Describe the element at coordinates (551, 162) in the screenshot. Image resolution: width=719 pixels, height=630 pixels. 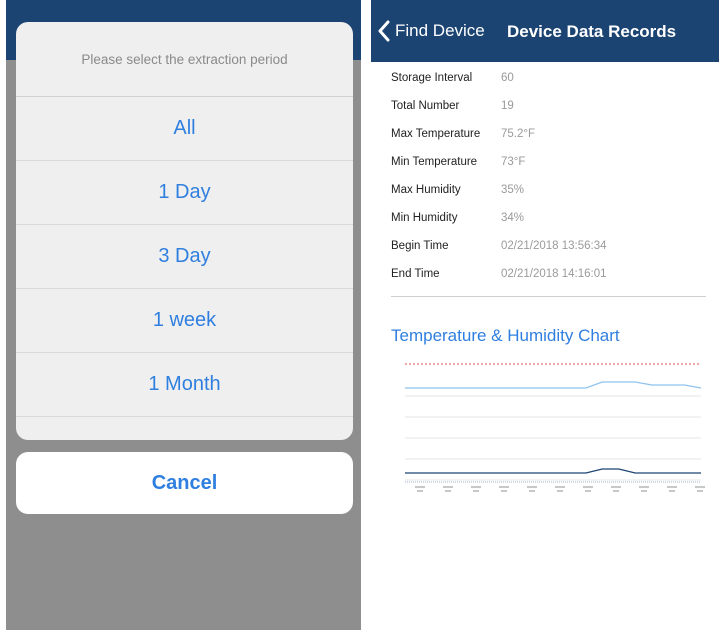
I see `record-row-min-temperature: Min Temperature 73°F` at that location.